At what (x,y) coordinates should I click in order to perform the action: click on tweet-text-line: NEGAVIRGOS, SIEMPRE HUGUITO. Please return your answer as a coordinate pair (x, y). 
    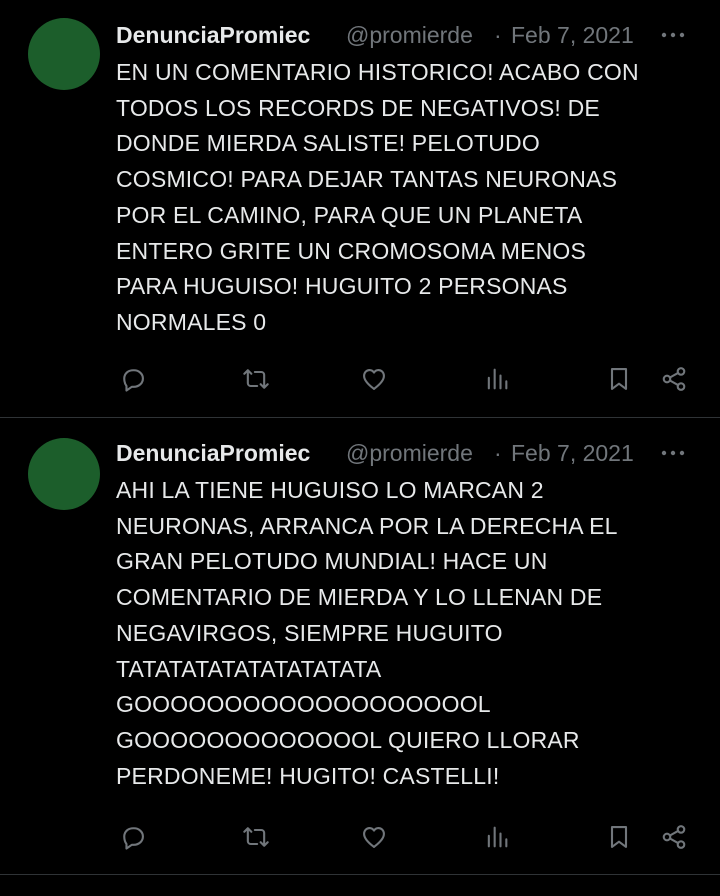
    Looking at the image, I should click on (309, 632).